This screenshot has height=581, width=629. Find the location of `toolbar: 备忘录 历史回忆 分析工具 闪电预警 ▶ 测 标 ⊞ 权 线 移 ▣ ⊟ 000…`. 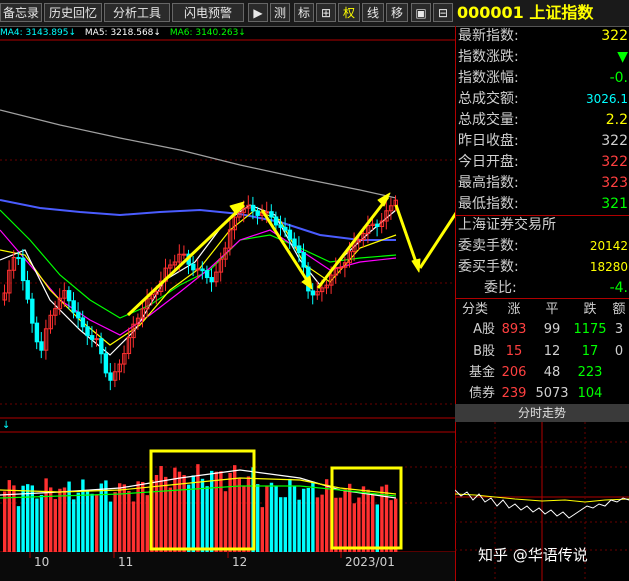

toolbar: 备忘录 历史回忆 分析工具 闪电预警 ▶ 测 标 ⊞ 权 线 移 ▣ ⊟ 000… is located at coordinates (314, 13).